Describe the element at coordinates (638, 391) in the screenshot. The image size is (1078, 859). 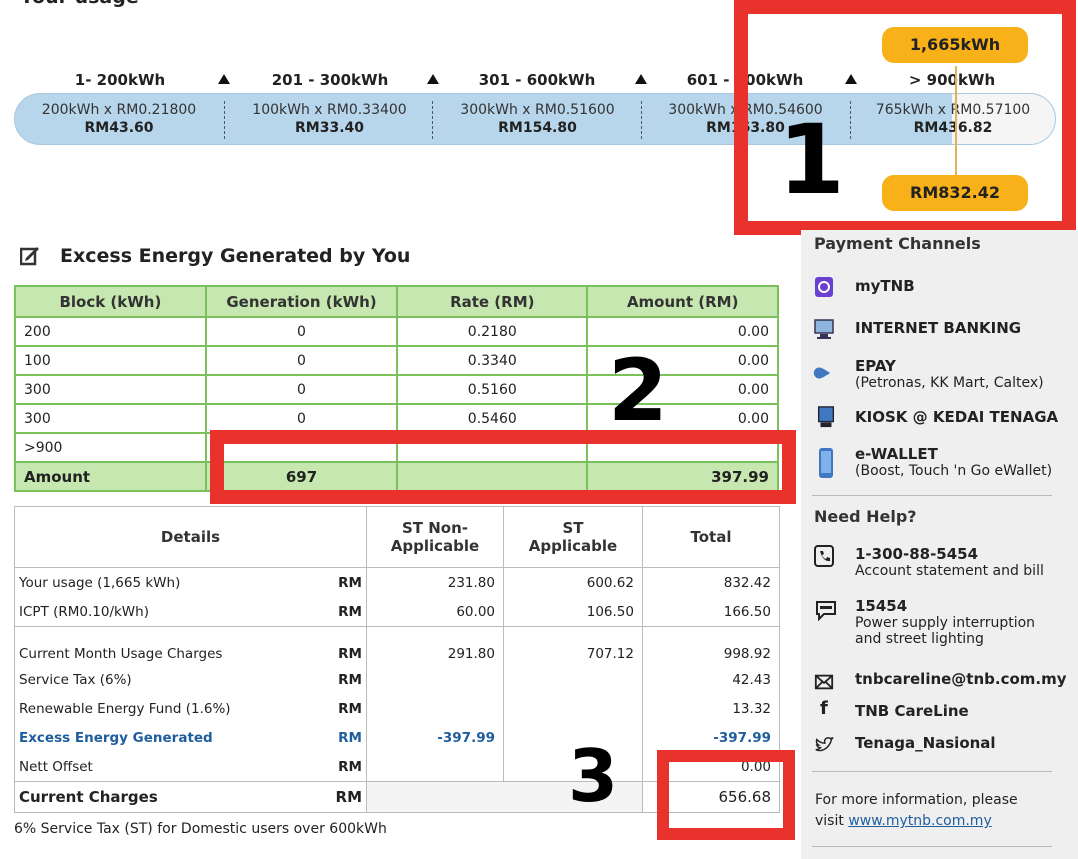
I see `callout-number-2: 2` at that location.